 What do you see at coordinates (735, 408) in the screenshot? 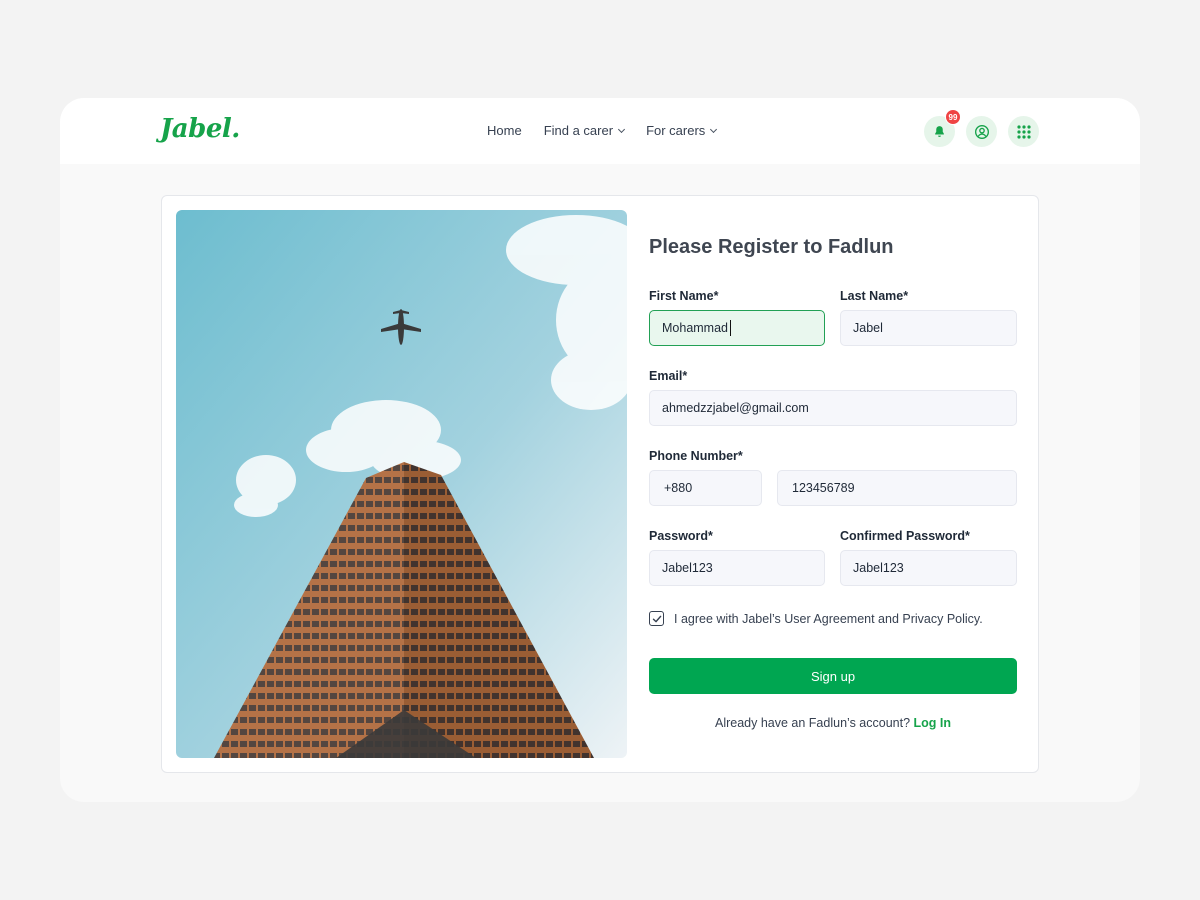
I see `email-value: ahmedzzjabel@gmail.com` at bounding box center [735, 408].